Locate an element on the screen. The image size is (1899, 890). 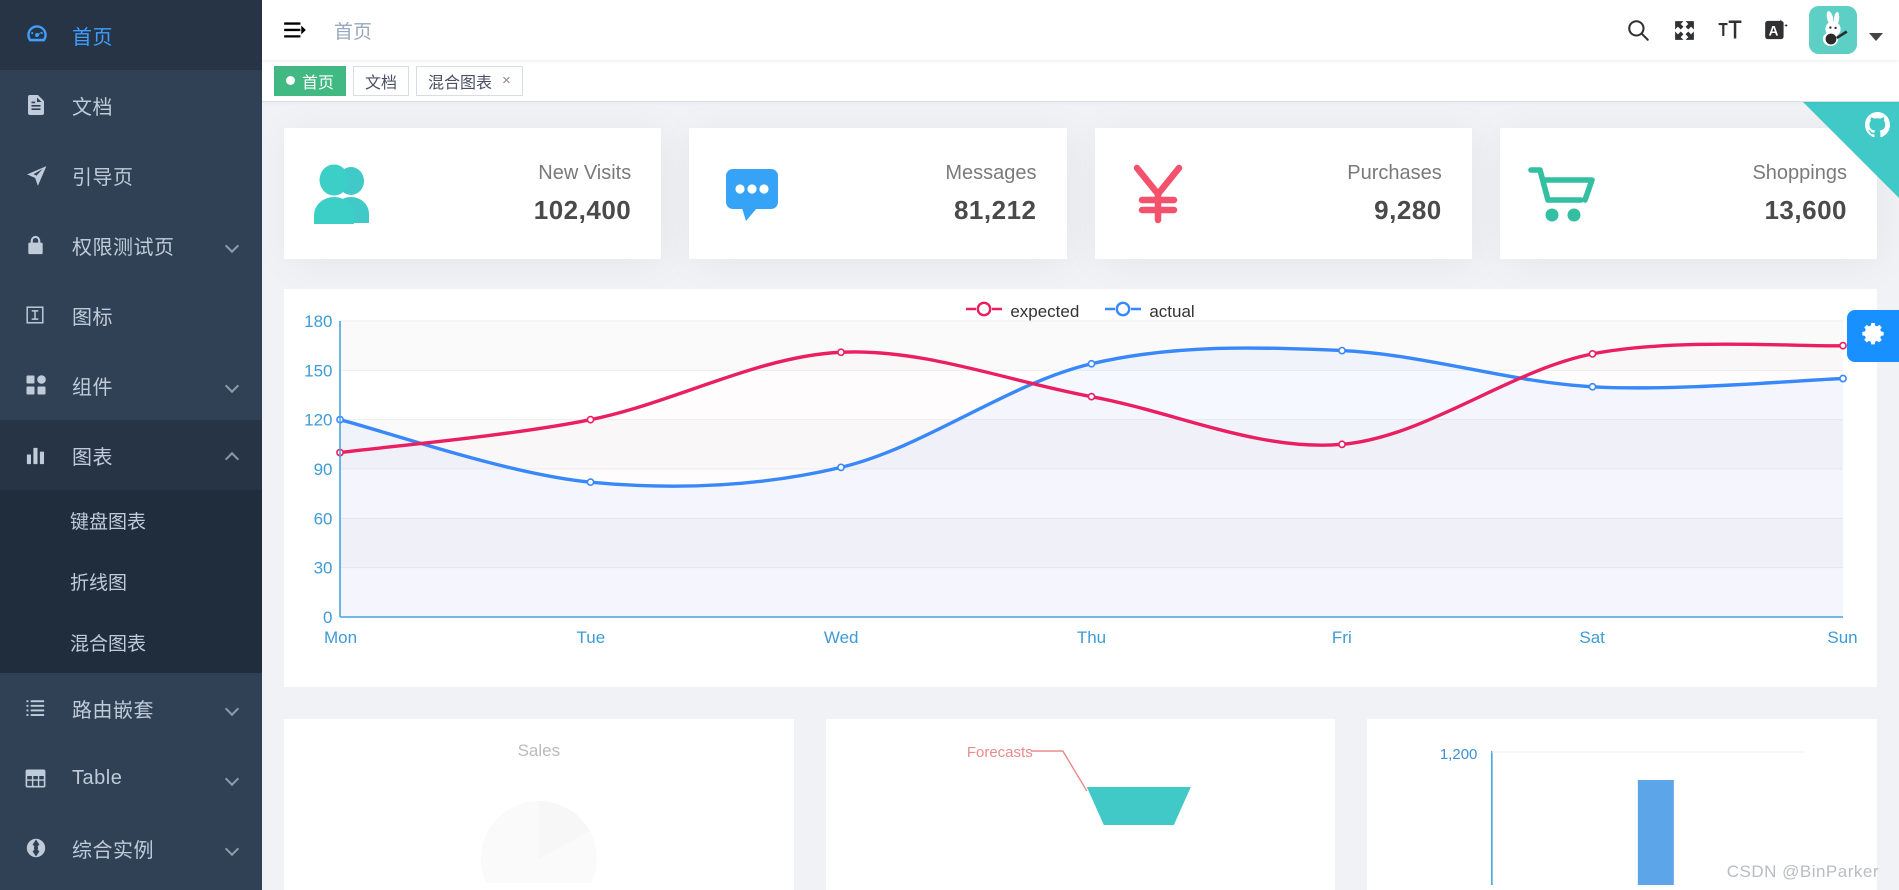
sidebar-item-label: 路由嵌套 is located at coordinates (113, 710).